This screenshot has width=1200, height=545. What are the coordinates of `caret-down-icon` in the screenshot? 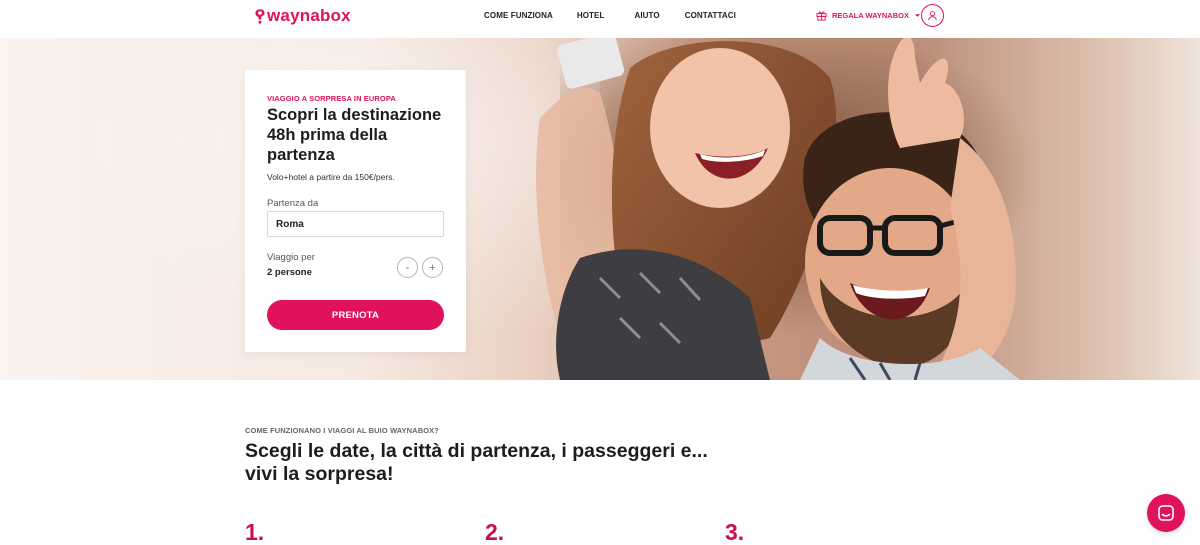 It's located at (917, 15).